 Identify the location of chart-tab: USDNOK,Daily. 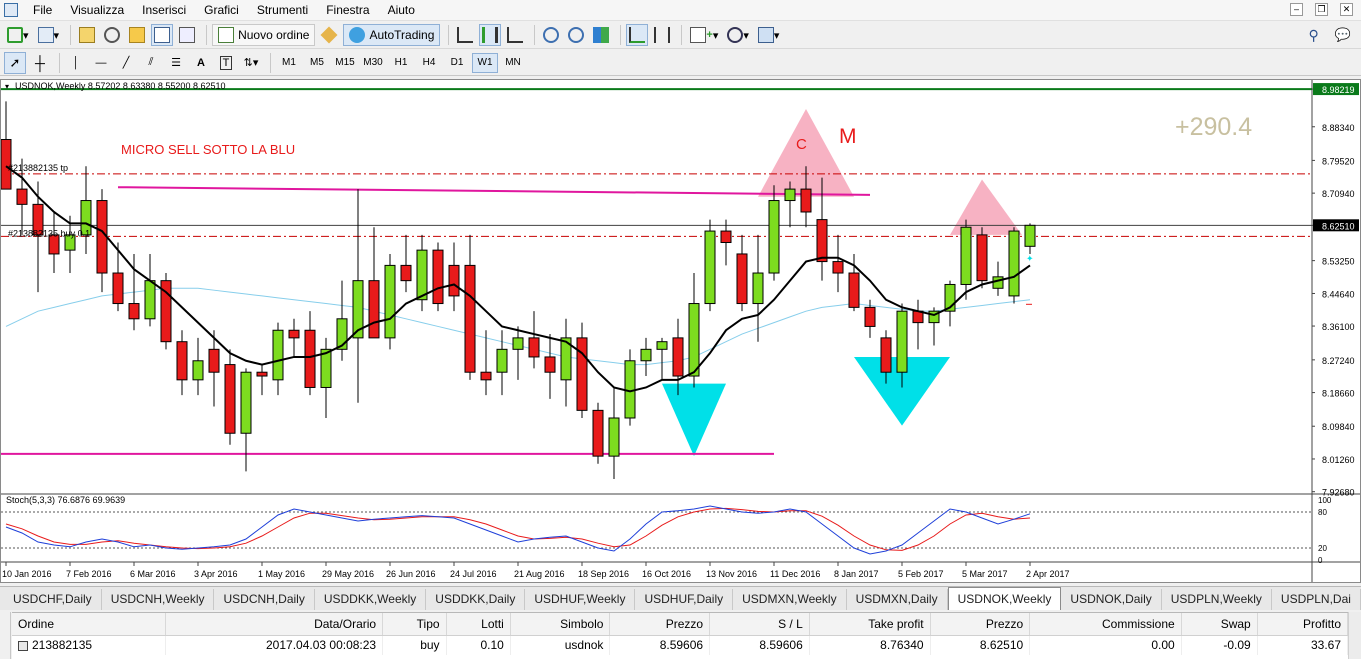
(1111, 599).